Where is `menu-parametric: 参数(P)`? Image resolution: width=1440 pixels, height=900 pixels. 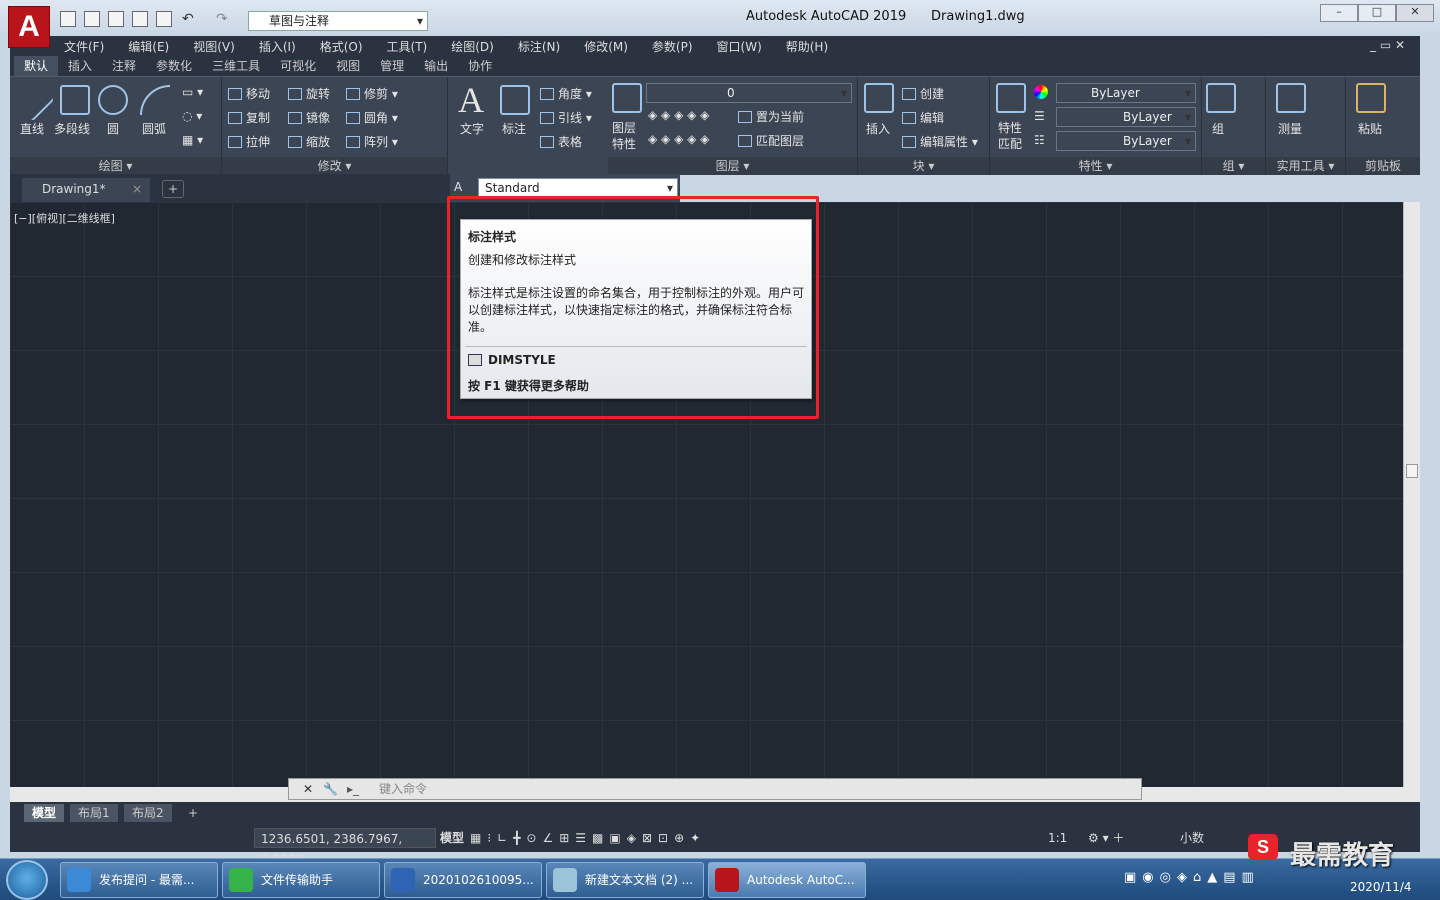 menu-parametric: 参数(P) is located at coordinates (672, 46).